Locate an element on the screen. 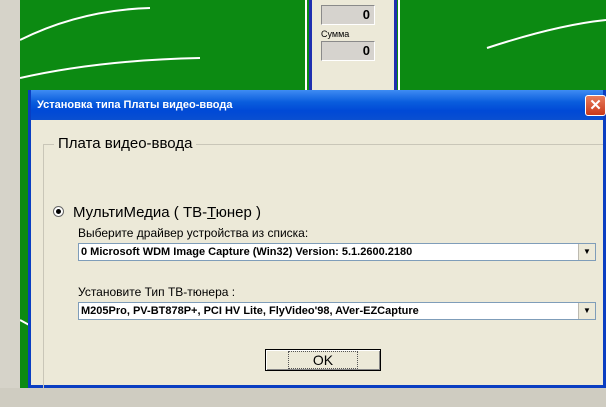  sum-counter: 0 is located at coordinates (348, 51).